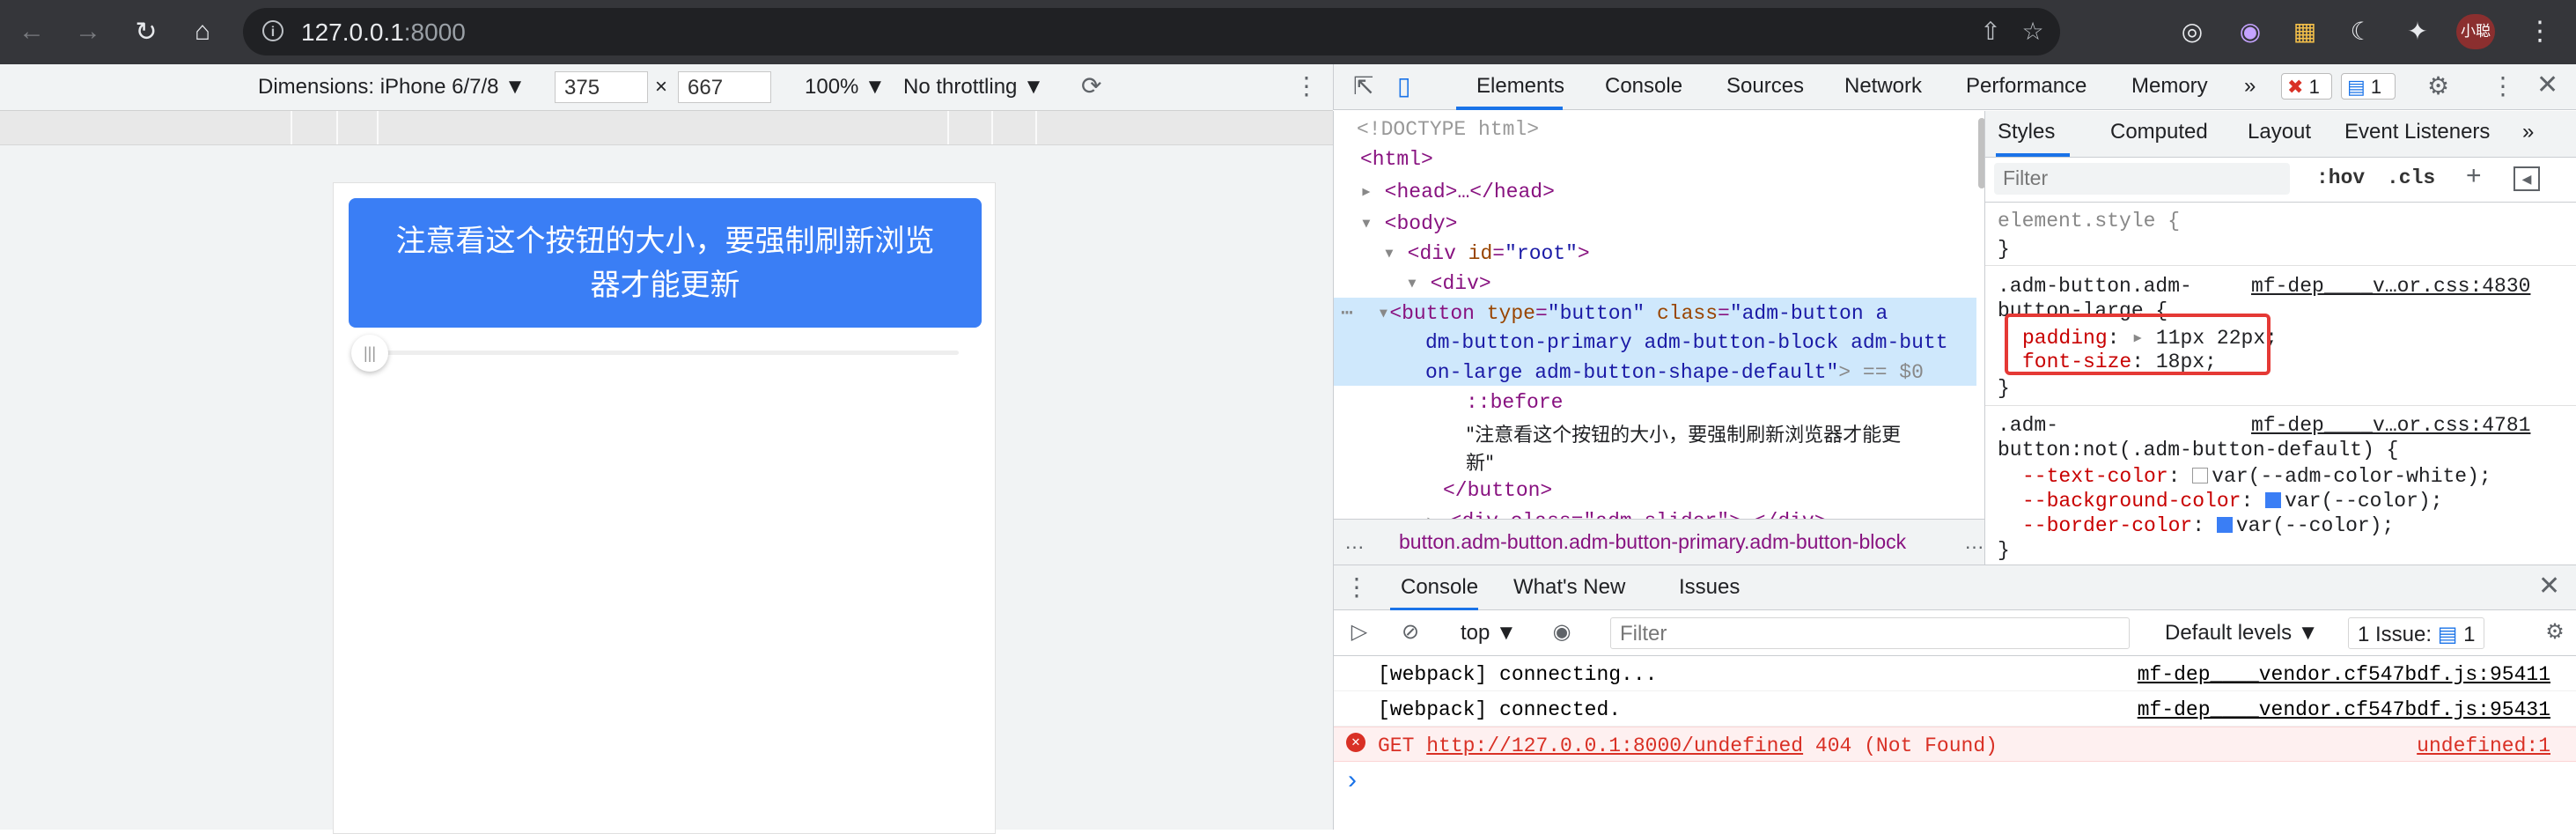  I want to click on error-url-link: http://127.0.0.1:8000/undefined, so click(1614, 745).